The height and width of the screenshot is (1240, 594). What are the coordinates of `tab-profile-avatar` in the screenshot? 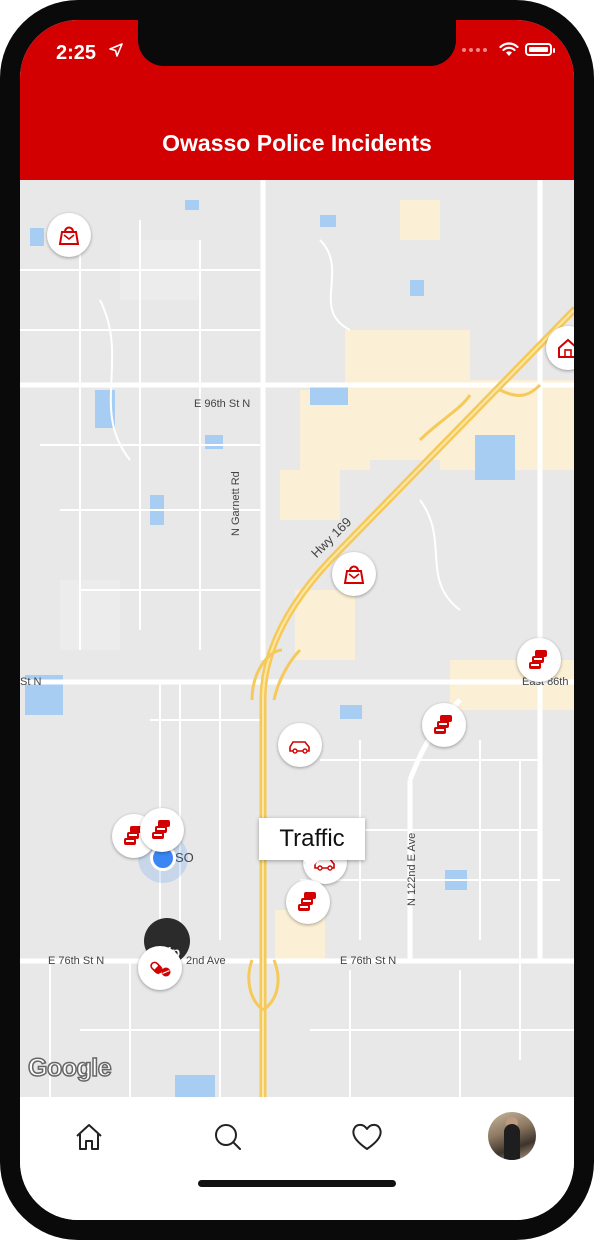 It's located at (512, 1136).